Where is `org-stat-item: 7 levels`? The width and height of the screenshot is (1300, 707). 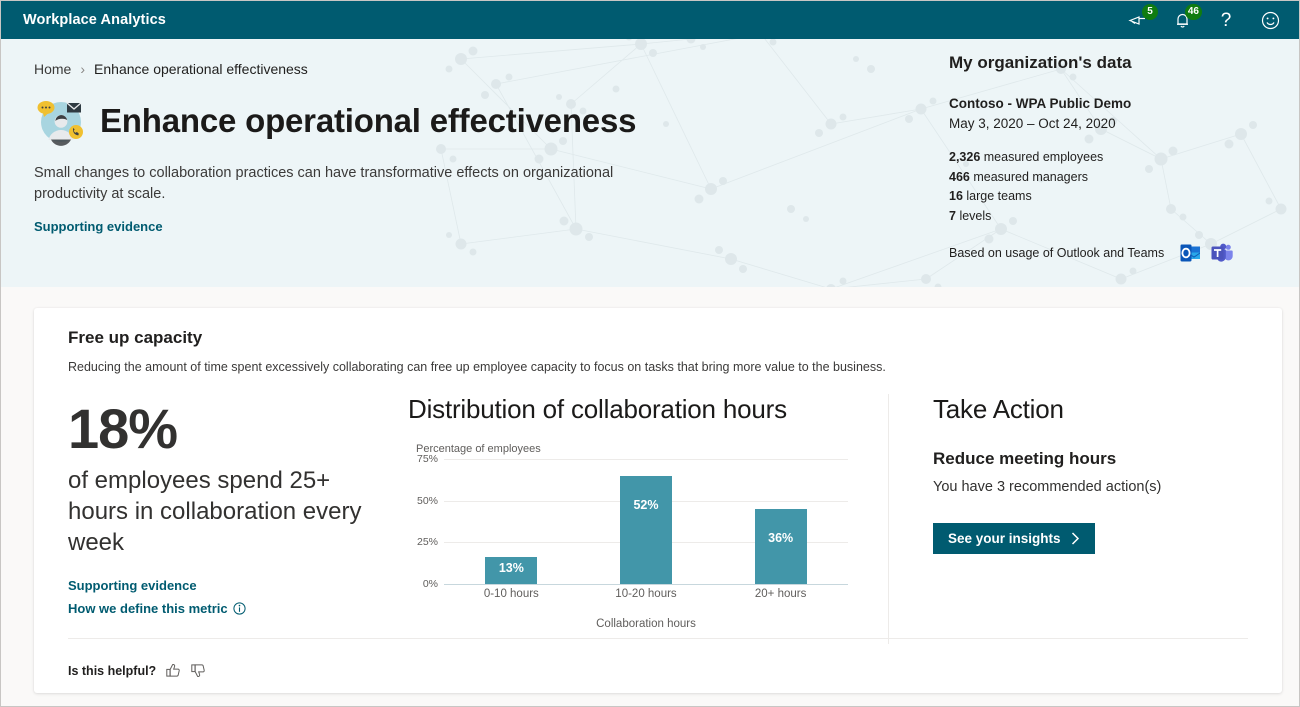 org-stat-item: 7 levels is located at coordinates (970, 215).